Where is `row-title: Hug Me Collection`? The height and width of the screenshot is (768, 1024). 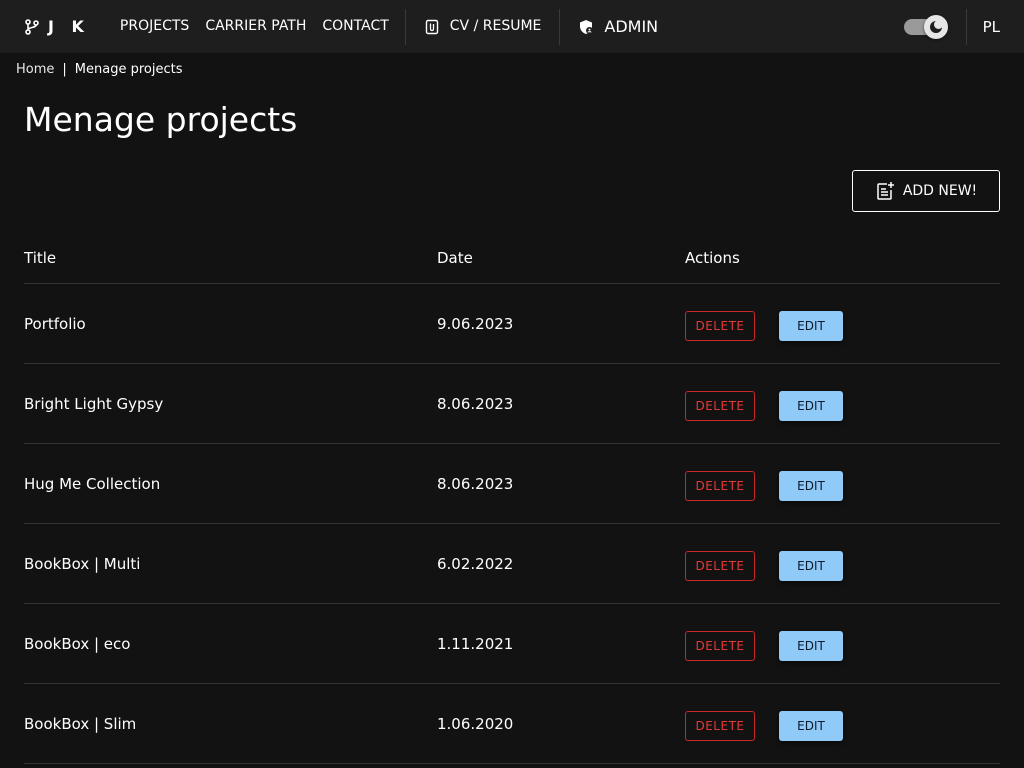
row-title: Hug Me Collection is located at coordinates (92, 483).